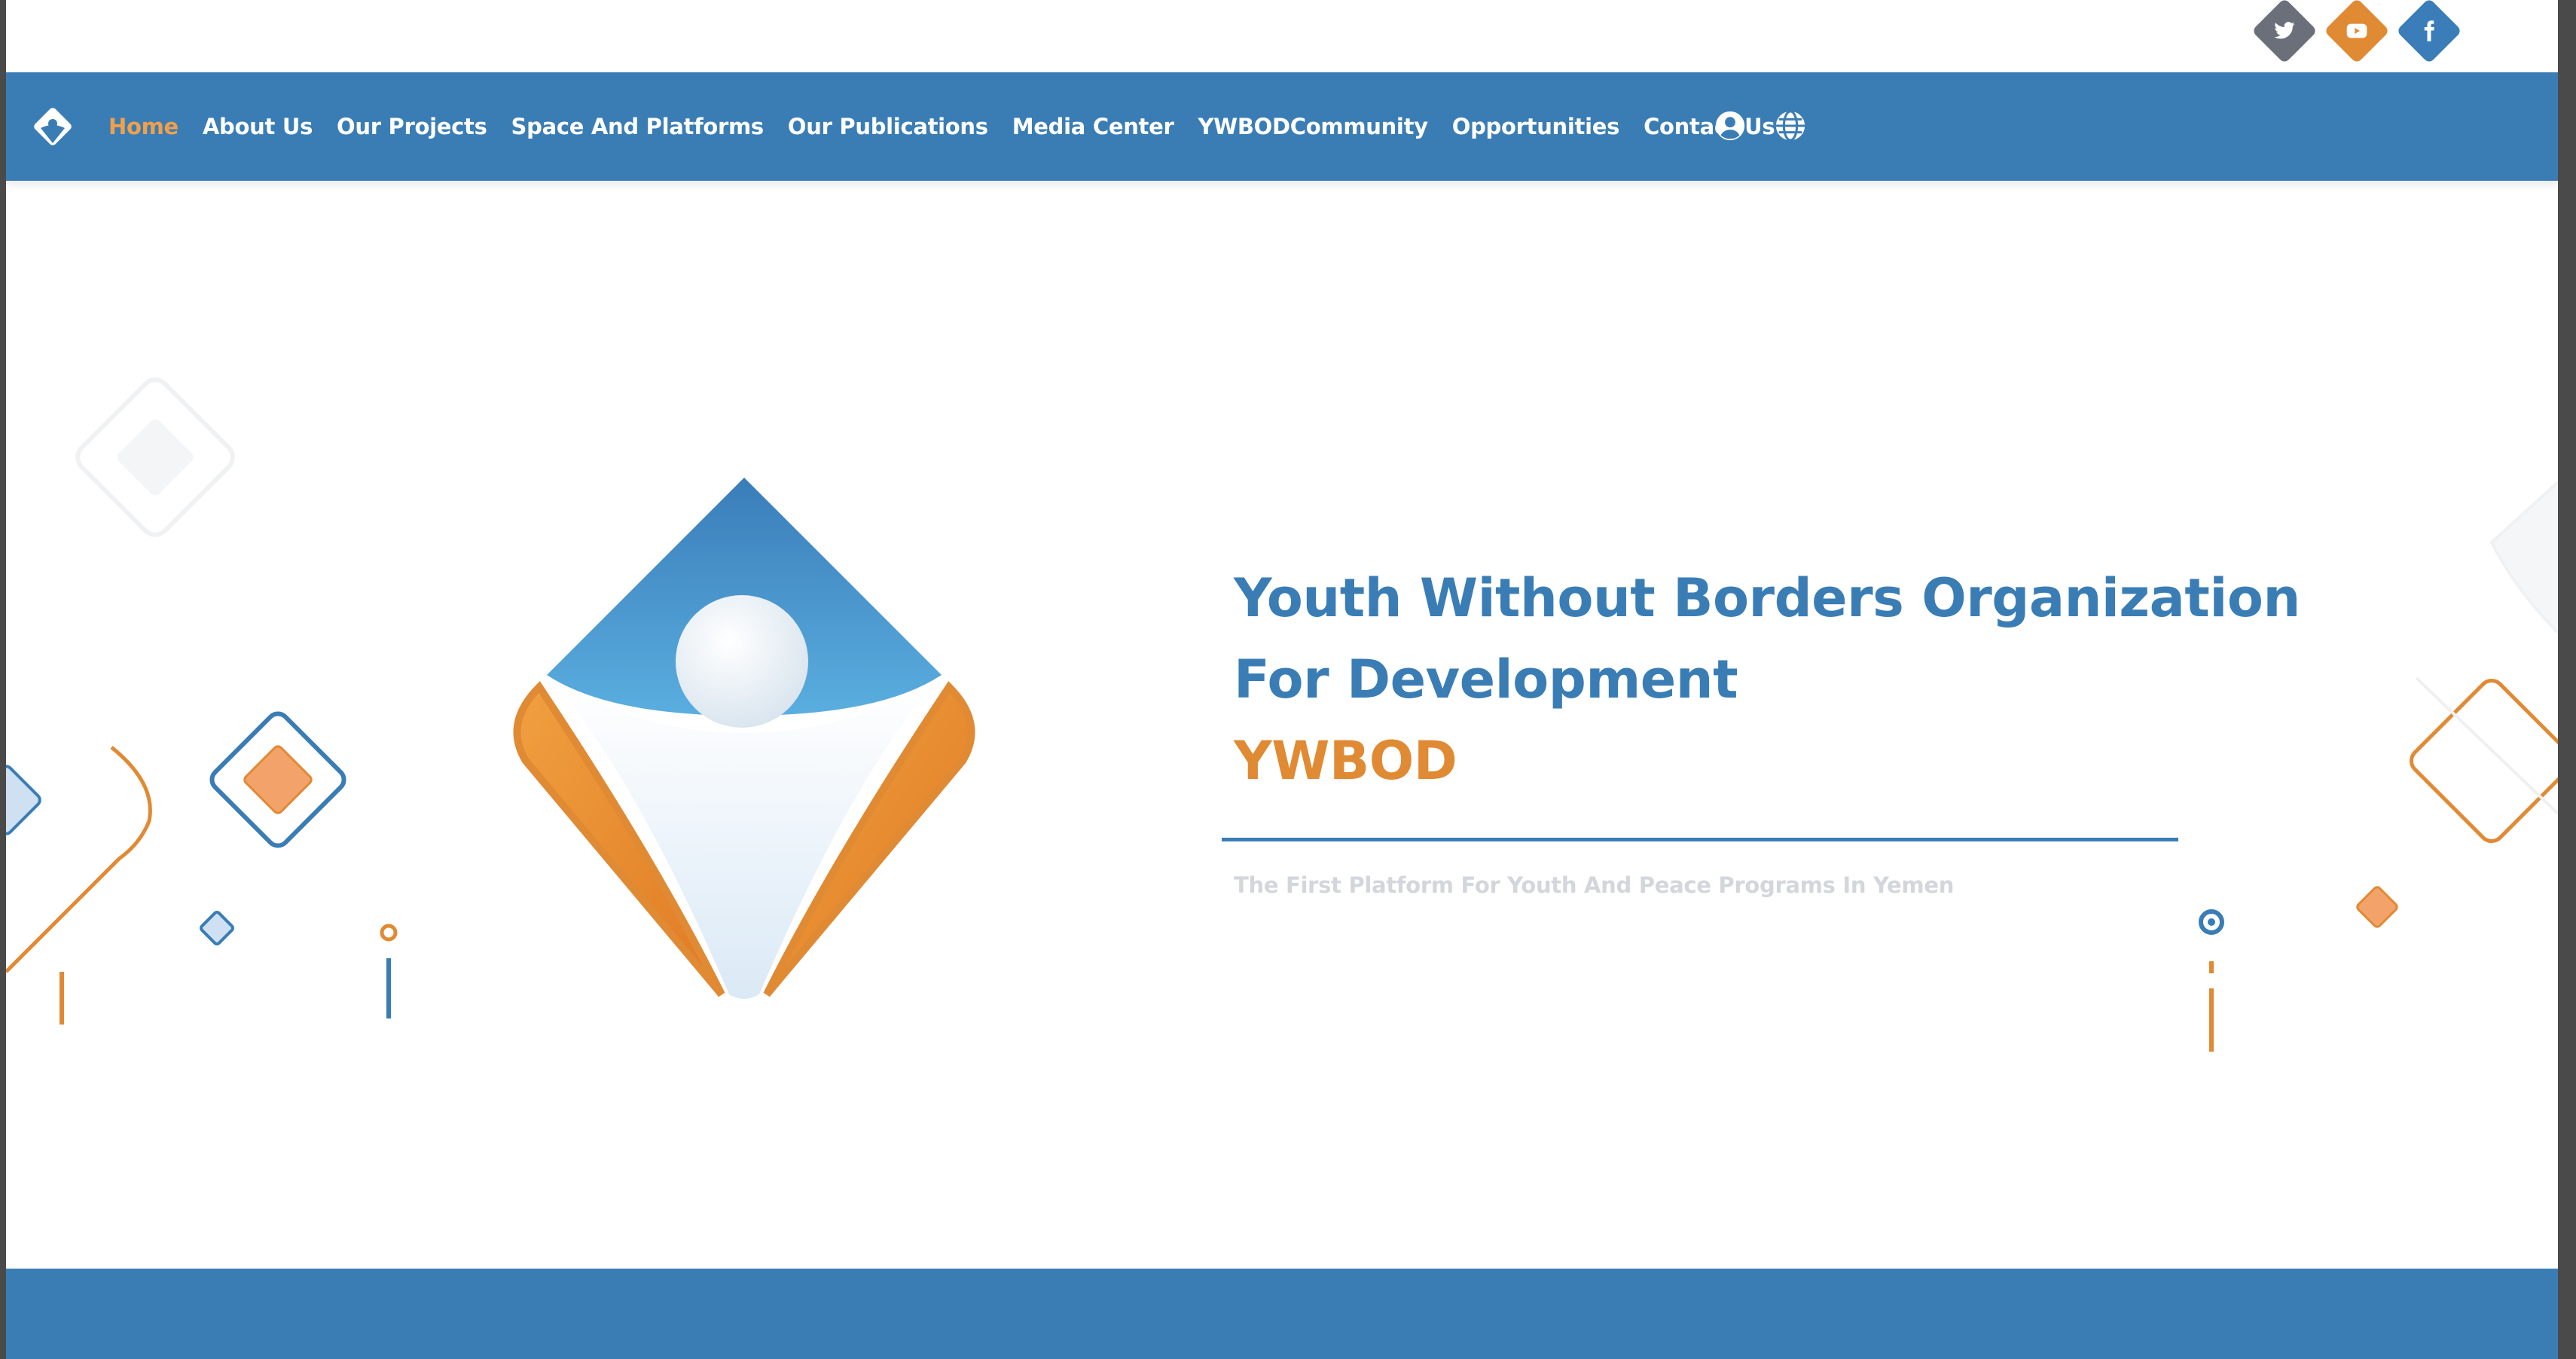  I want to click on hero-divider, so click(1700, 840).